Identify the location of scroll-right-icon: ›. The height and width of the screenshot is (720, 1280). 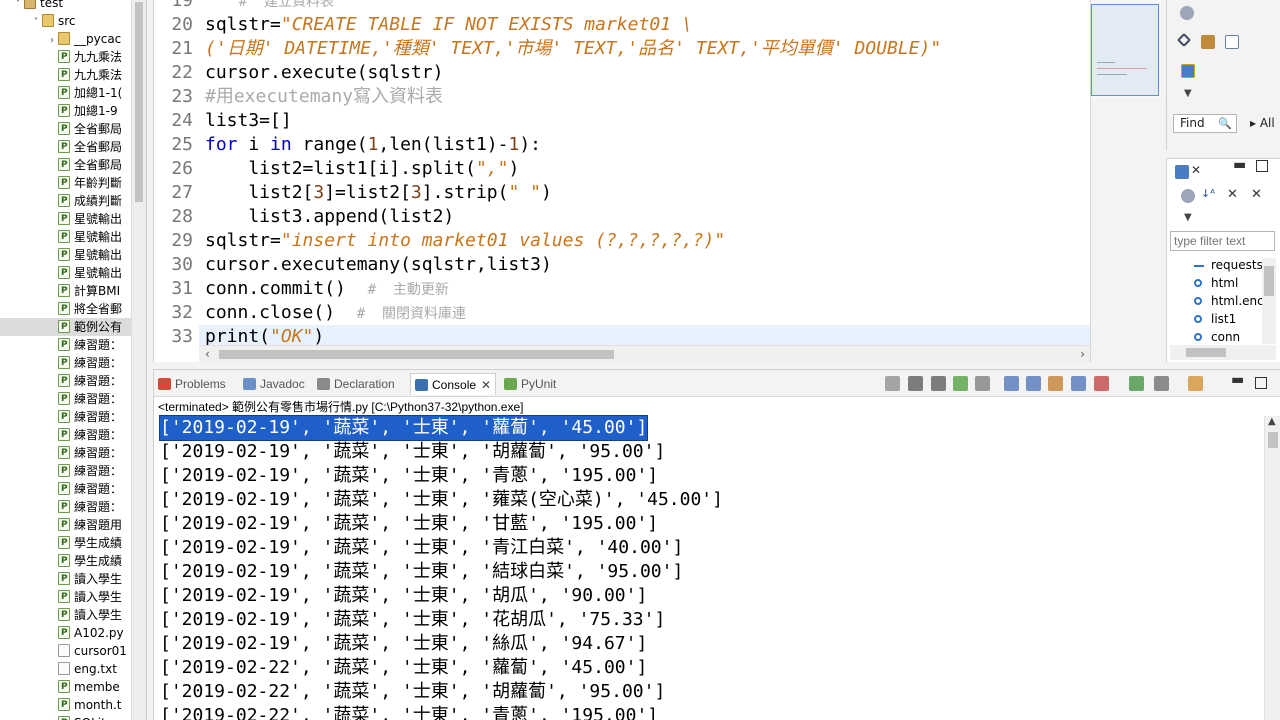
(1082, 354).